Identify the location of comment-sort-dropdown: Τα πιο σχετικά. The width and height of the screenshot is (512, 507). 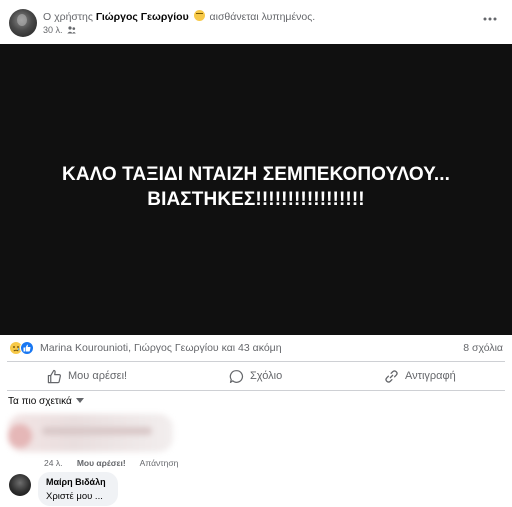
(46, 401).